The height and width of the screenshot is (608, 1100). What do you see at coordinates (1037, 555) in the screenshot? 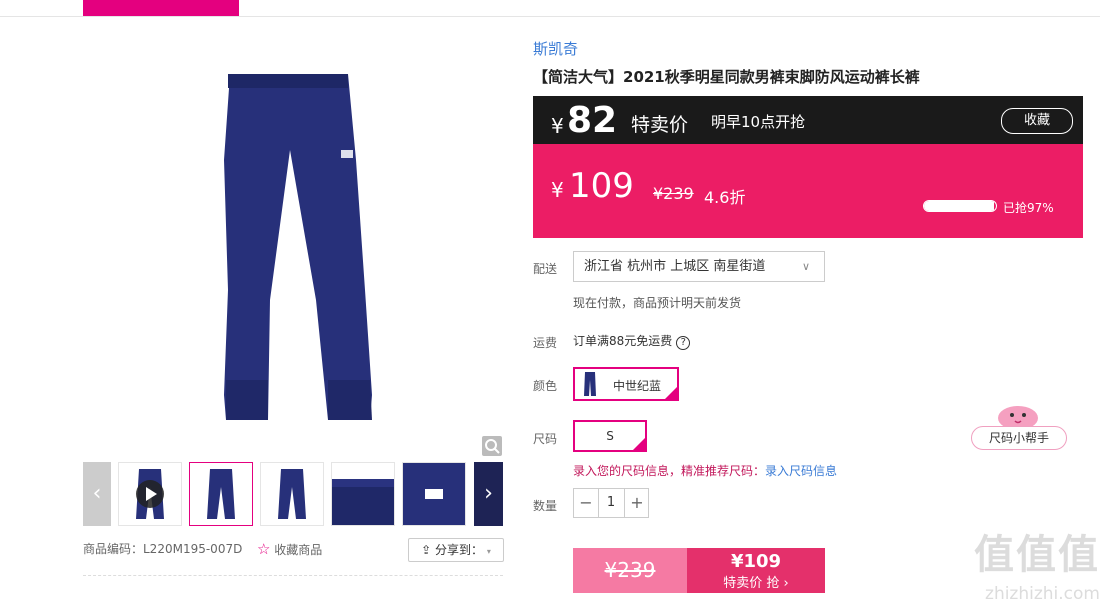
I see `watermark-brand: 值值值` at bounding box center [1037, 555].